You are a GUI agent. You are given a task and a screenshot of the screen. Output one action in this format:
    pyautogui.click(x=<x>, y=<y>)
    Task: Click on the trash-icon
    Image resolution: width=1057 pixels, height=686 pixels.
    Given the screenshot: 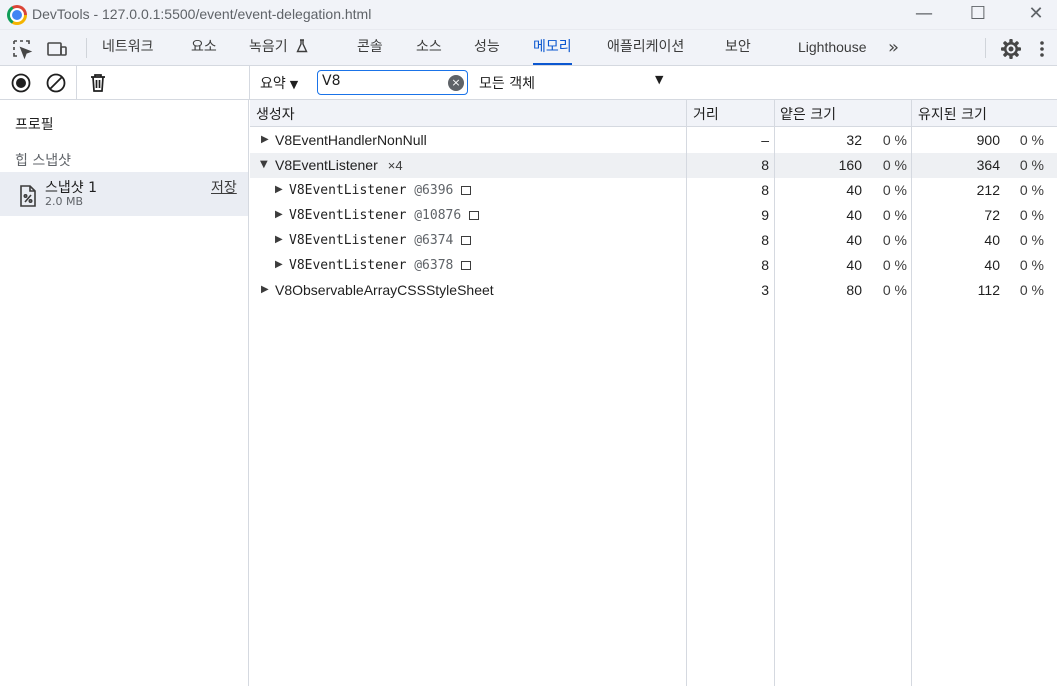 What is the action you would take?
    pyautogui.click(x=98, y=83)
    